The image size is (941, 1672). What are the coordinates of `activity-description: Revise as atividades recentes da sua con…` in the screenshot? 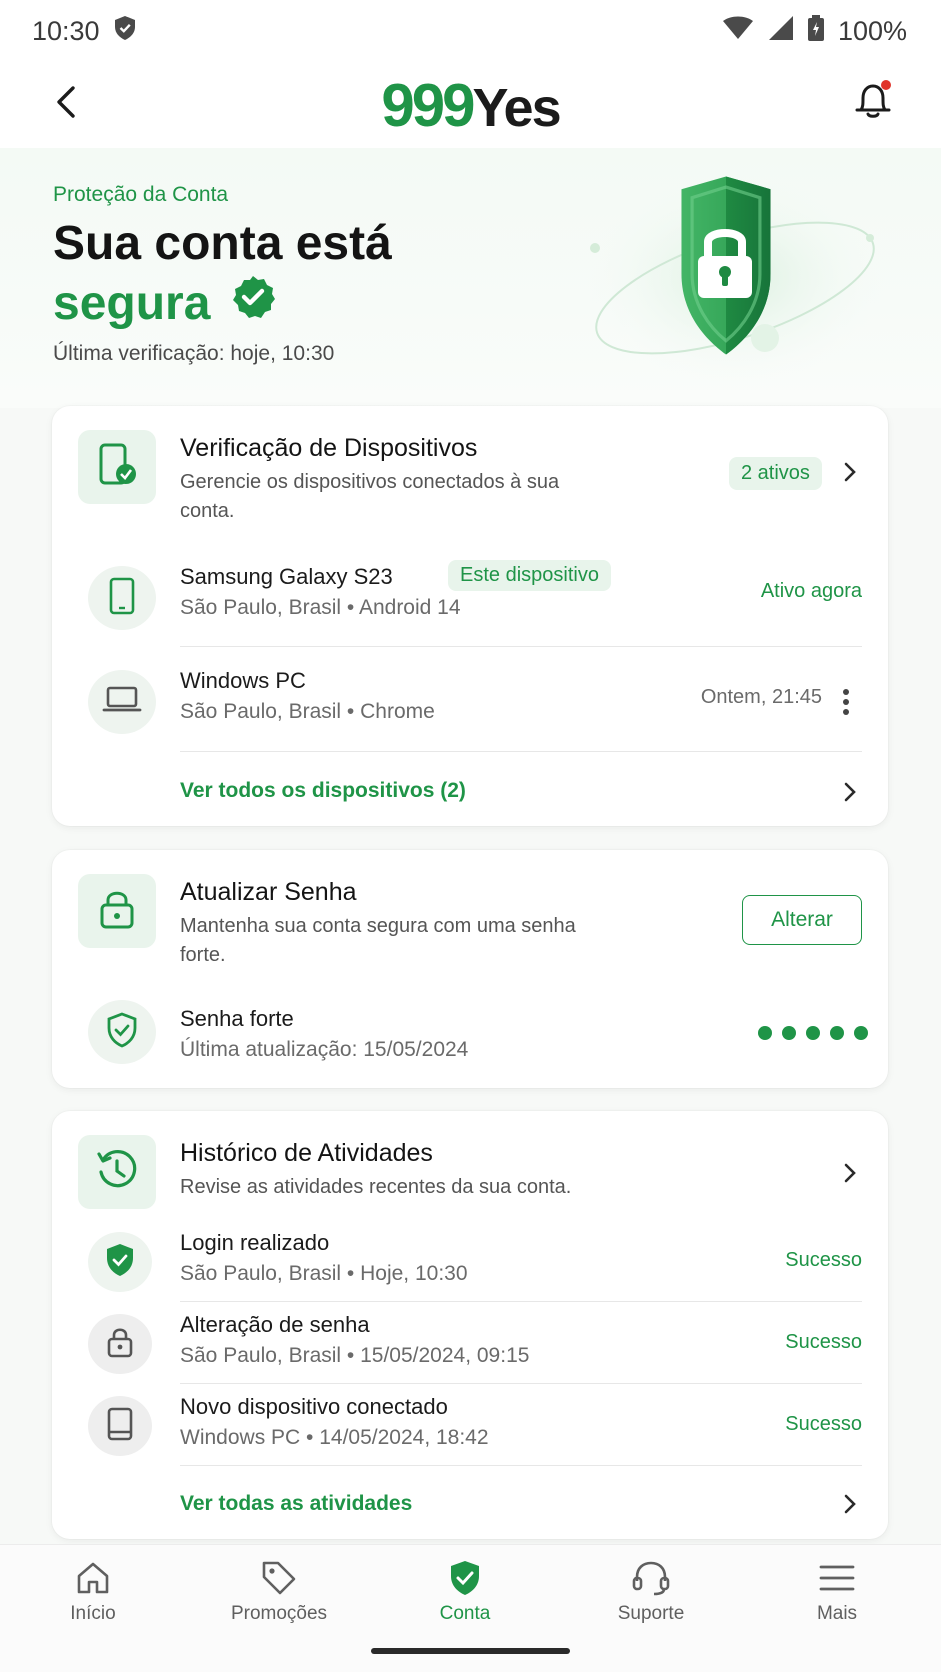 It's located at (376, 1187).